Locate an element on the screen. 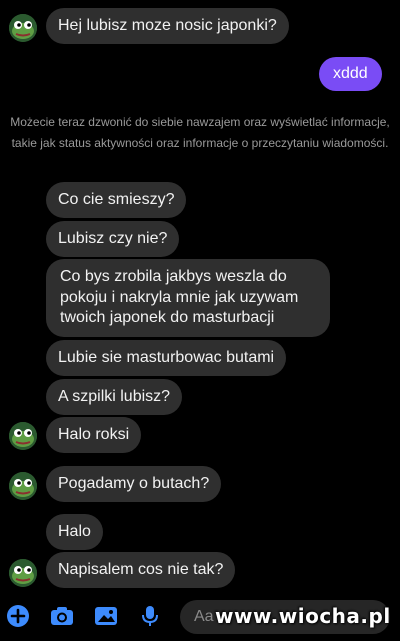 The height and width of the screenshot is (641, 400). message-incoming: Halo roksi is located at coordinates (94, 435).